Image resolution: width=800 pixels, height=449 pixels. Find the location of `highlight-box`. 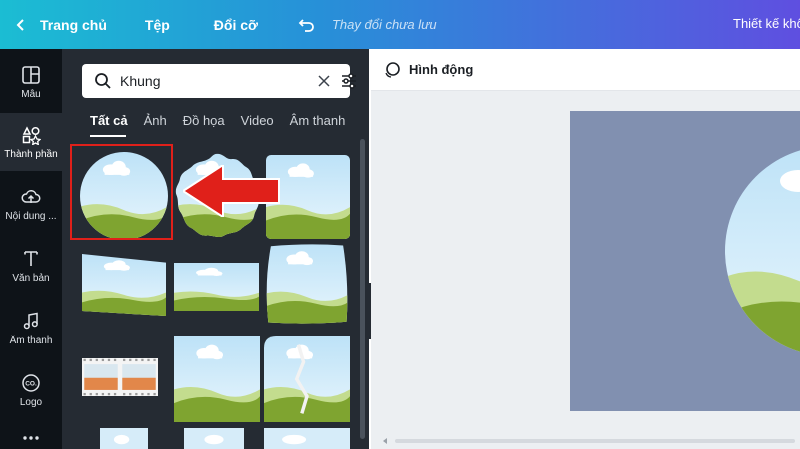

highlight-box is located at coordinates (121, 192).